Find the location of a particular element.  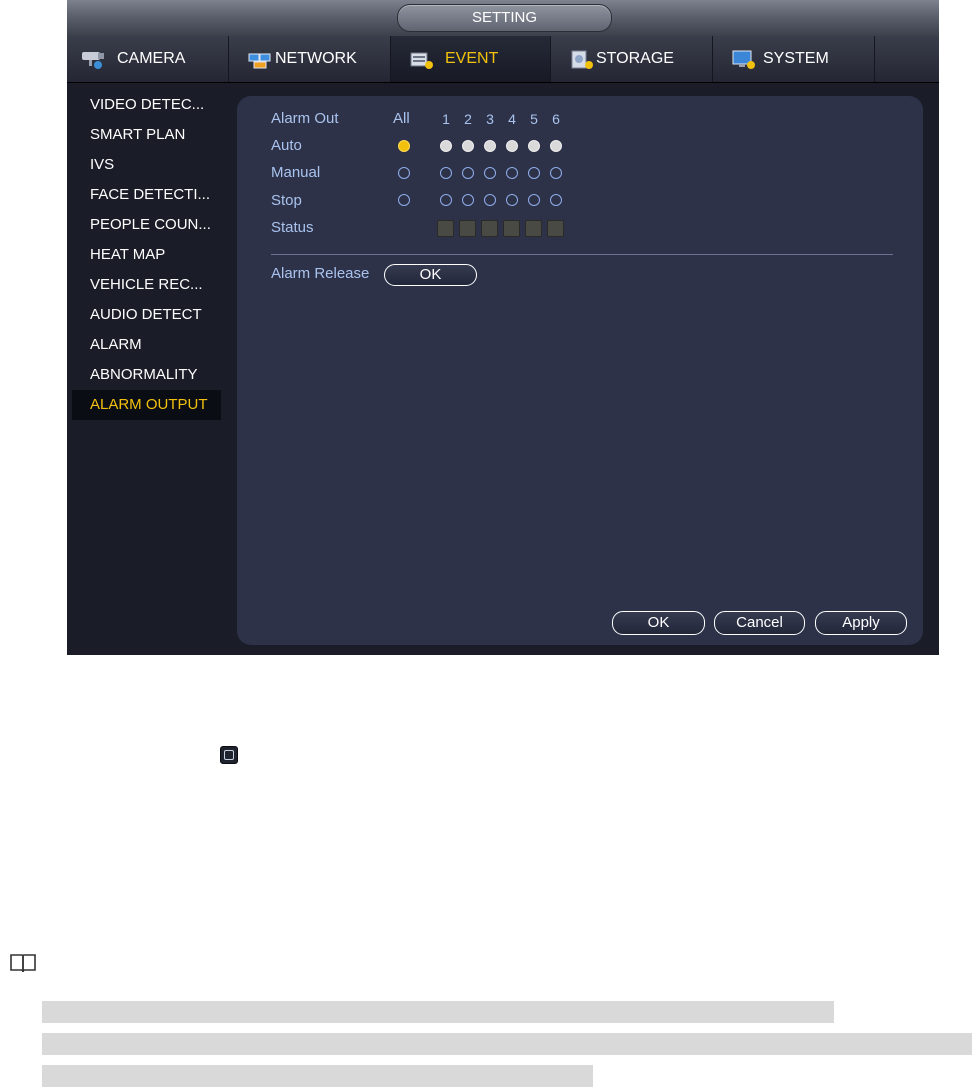

channel-header: 2 is located at coordinates (468, 119).